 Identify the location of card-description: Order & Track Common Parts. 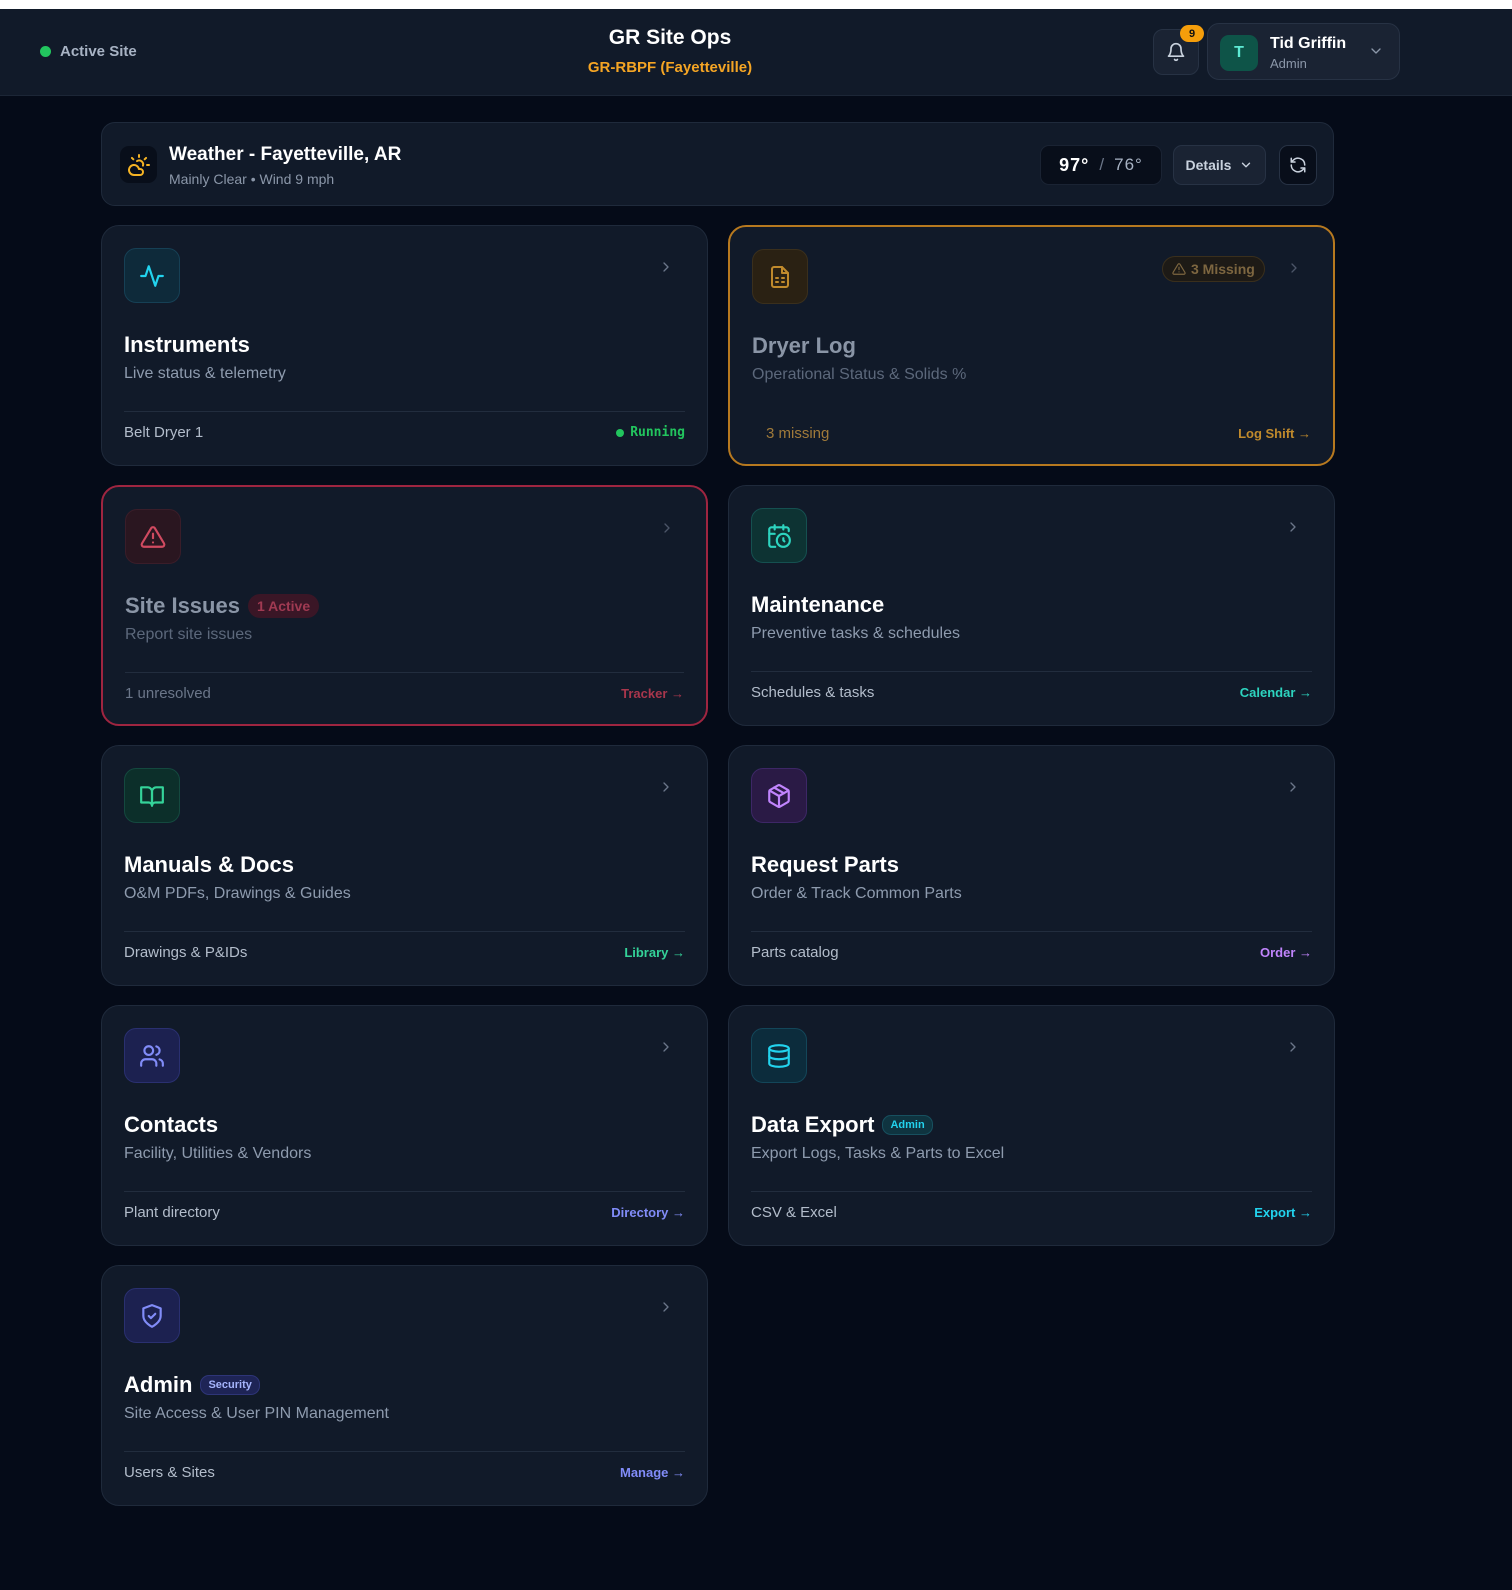
(856, 893).